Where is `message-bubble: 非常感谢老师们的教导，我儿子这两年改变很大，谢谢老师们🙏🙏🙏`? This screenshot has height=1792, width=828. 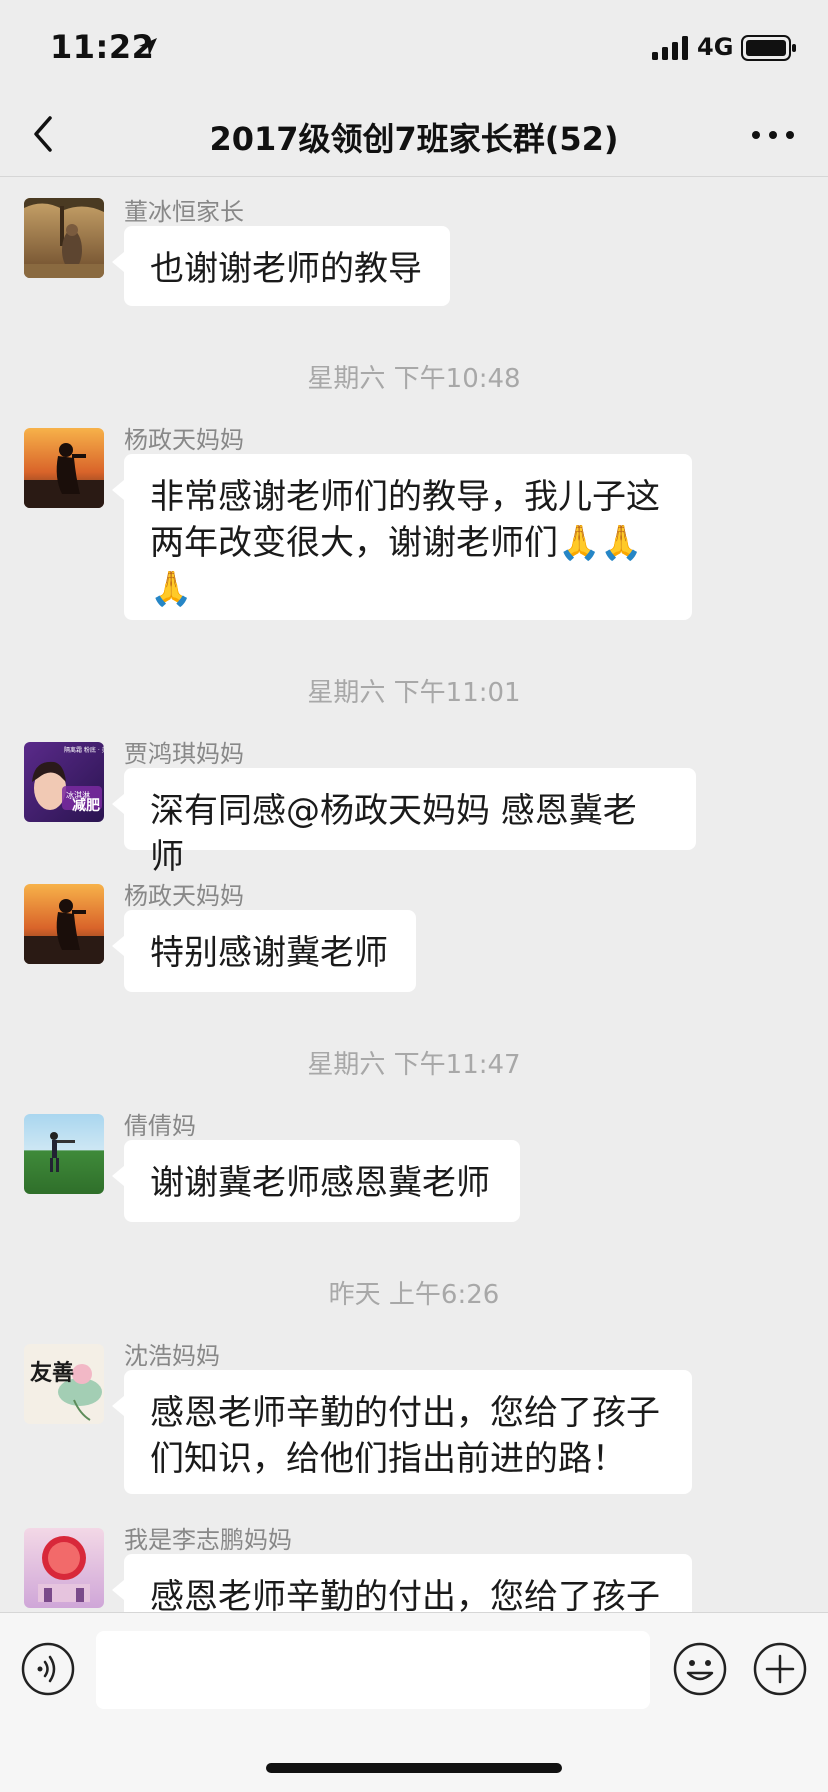 message-bubble: 非常感谢老师们的教导，我儿子这两年改变很大，谢谢老师们🙏🙏🙏 is located at coordinates (402, 537).